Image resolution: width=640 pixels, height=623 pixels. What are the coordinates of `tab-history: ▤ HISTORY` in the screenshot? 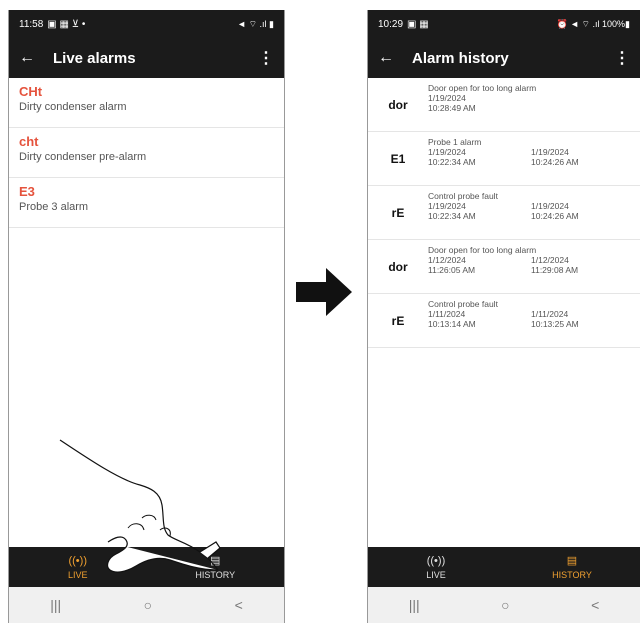 It's located at (572, 567).